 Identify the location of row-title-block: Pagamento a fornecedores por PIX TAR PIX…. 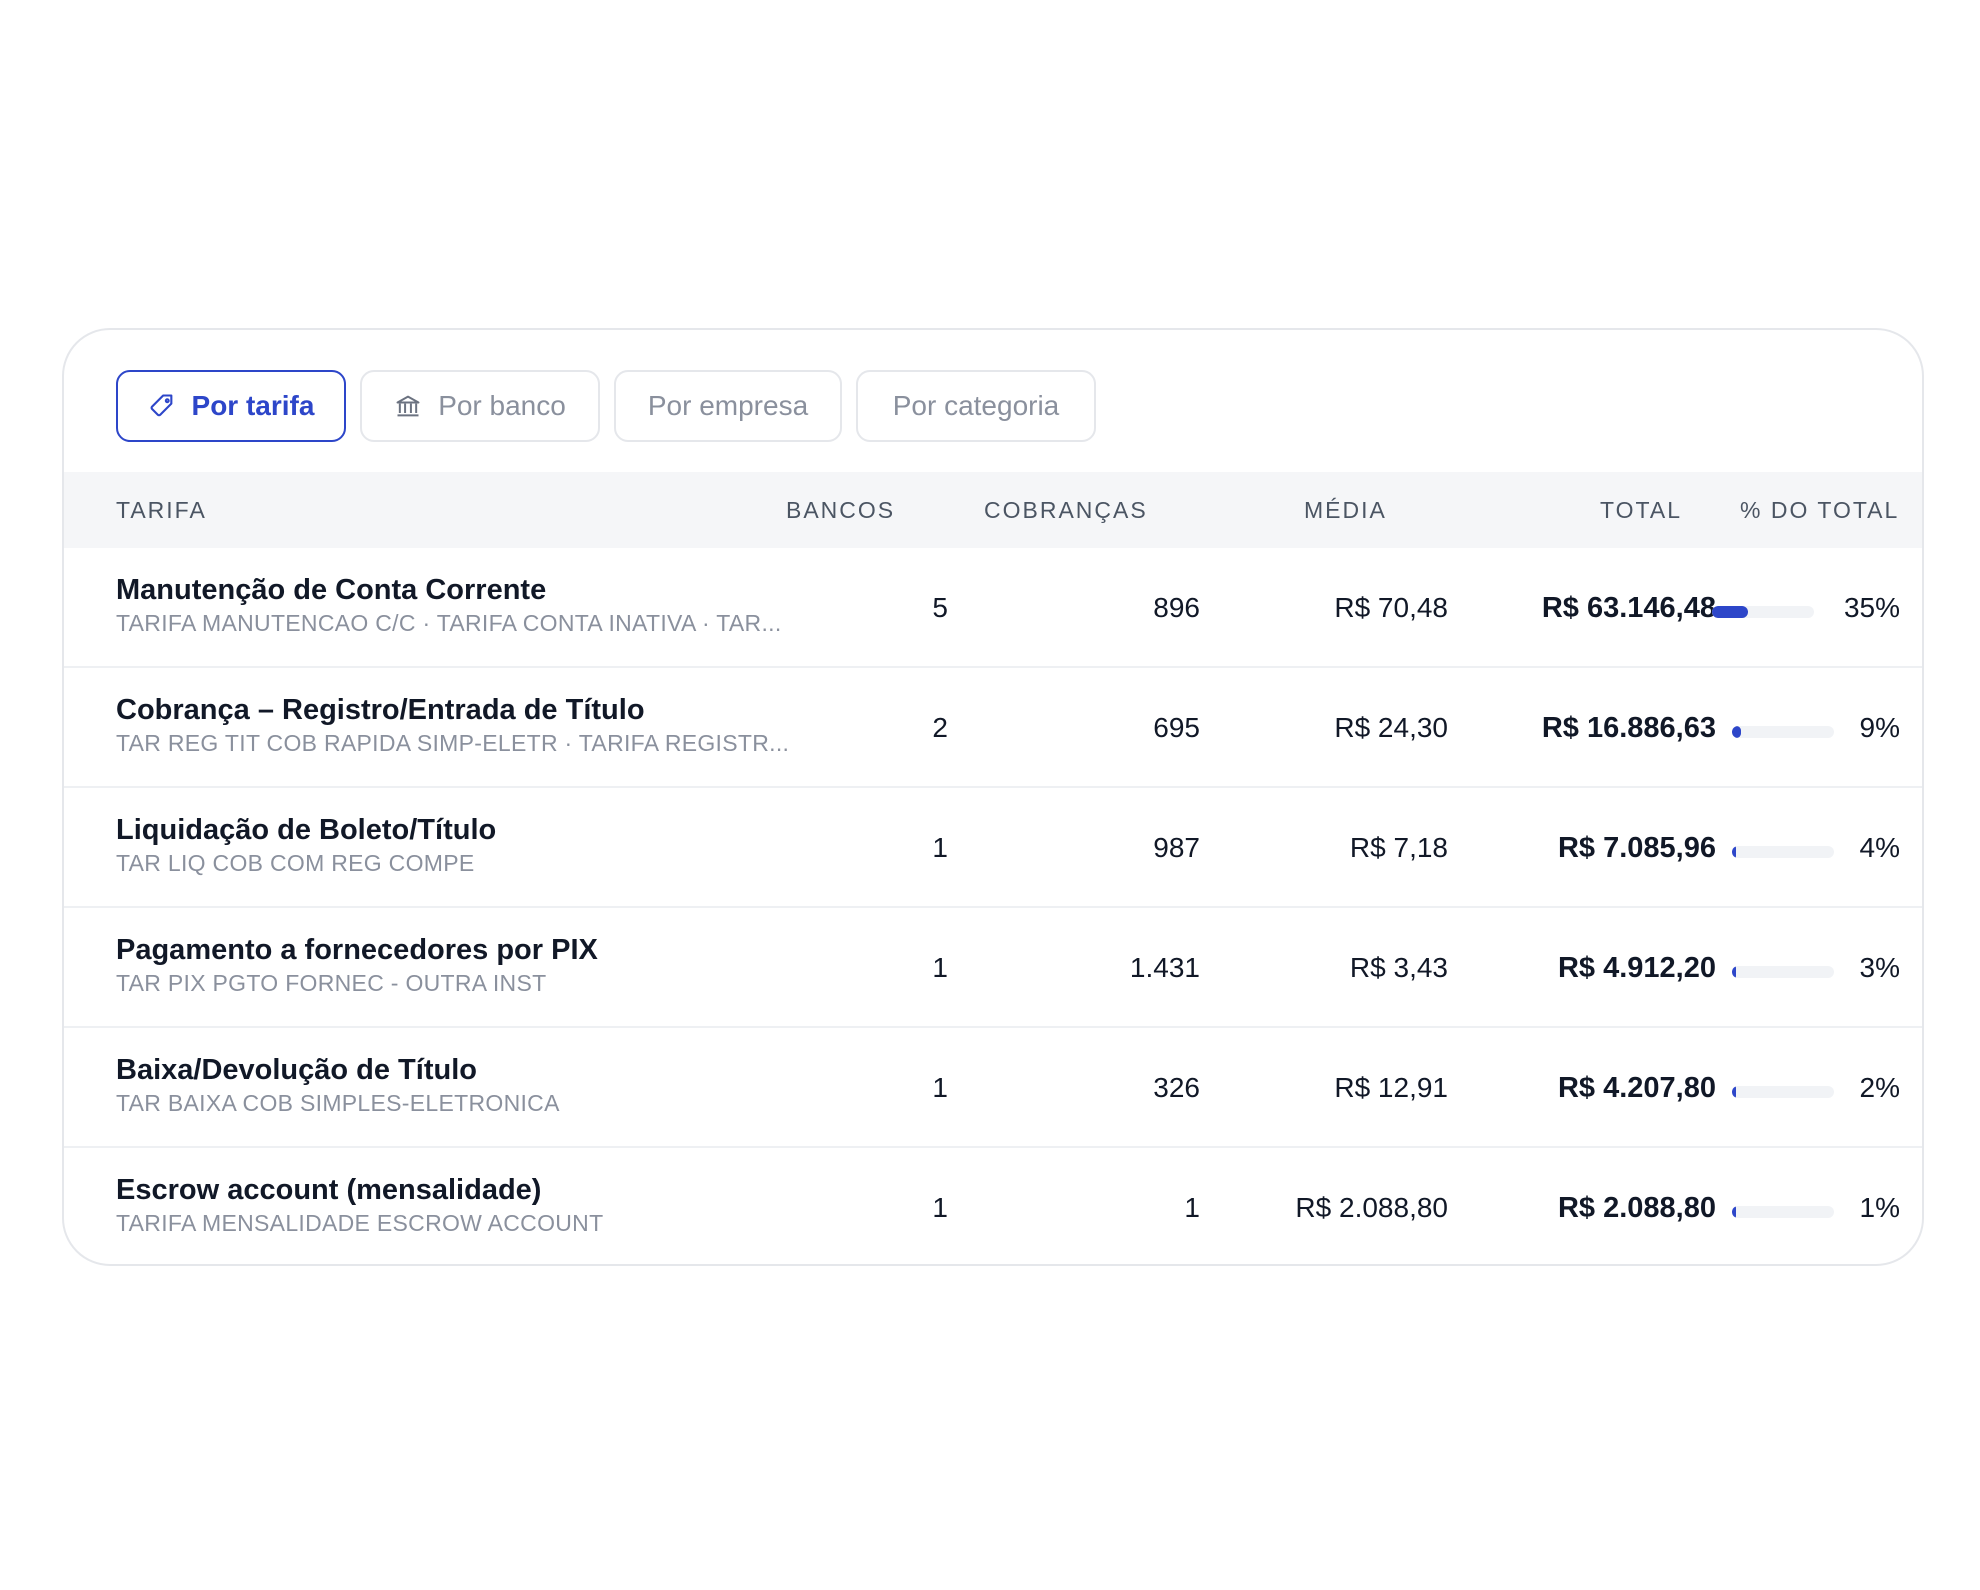
(357, 965).